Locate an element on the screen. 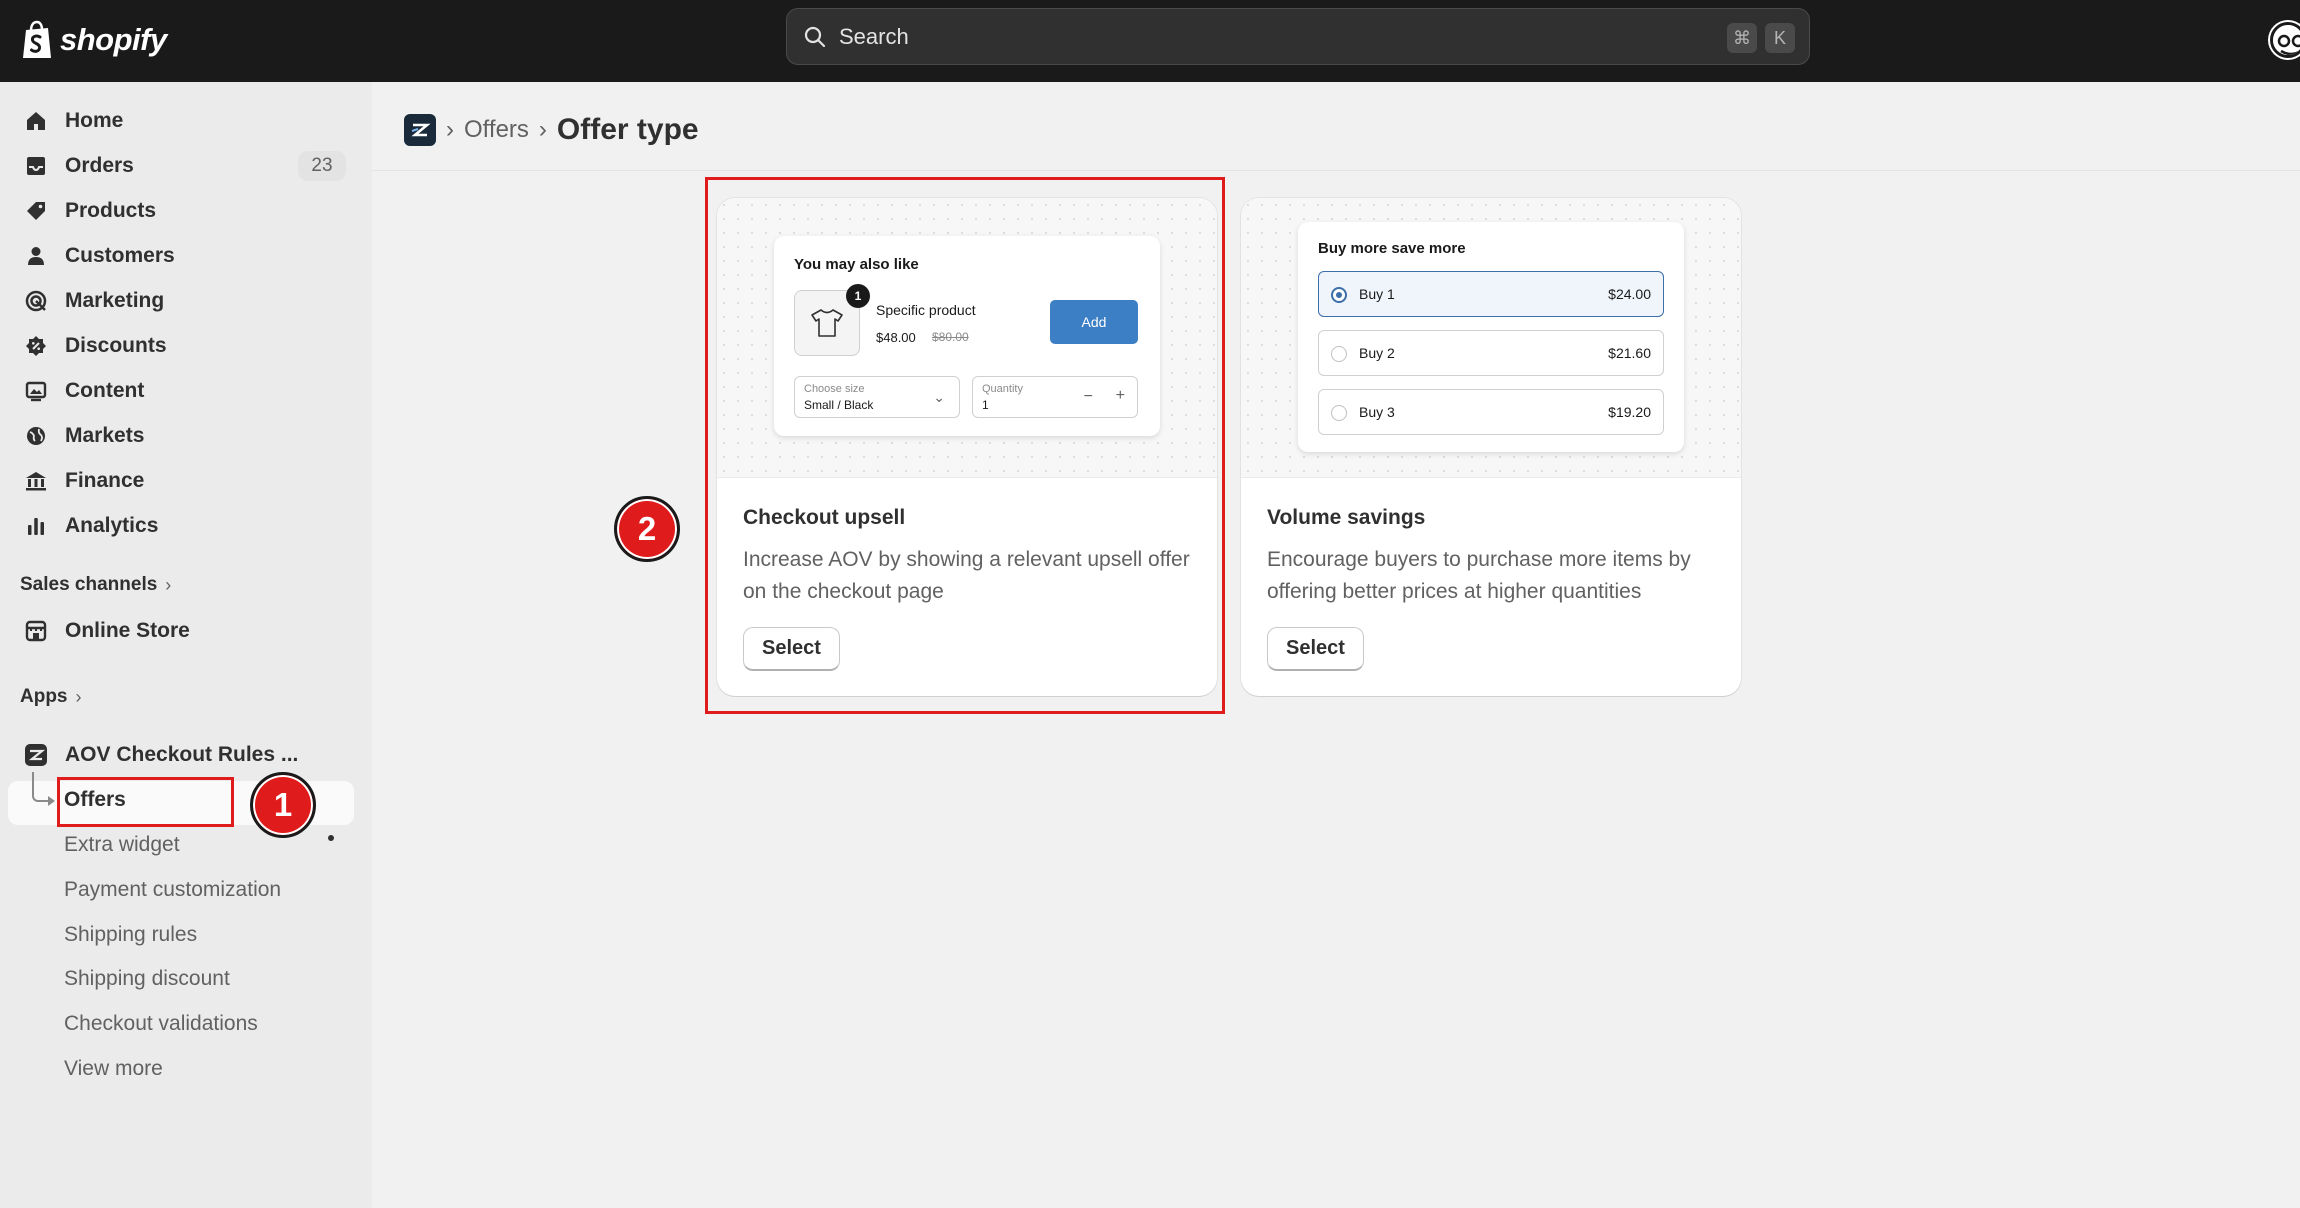  globe-icon is located at coordinates (36, 436).